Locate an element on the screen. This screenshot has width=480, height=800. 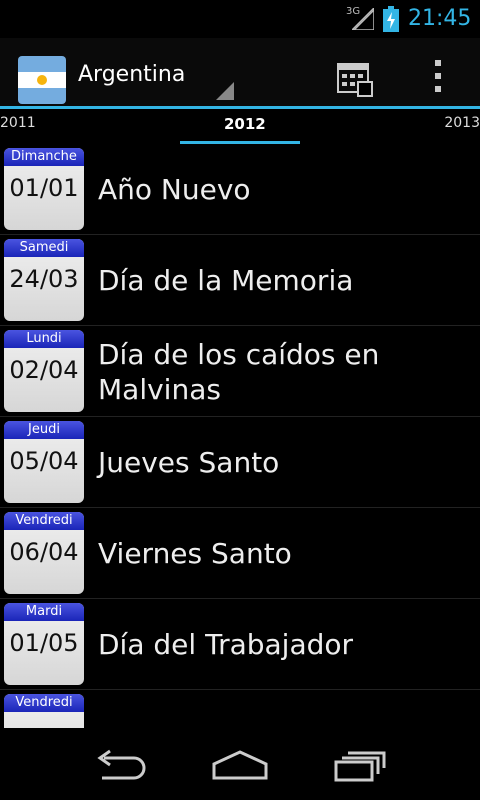
holiday-name: Jueves Santo is located at coordinates (189, 462).